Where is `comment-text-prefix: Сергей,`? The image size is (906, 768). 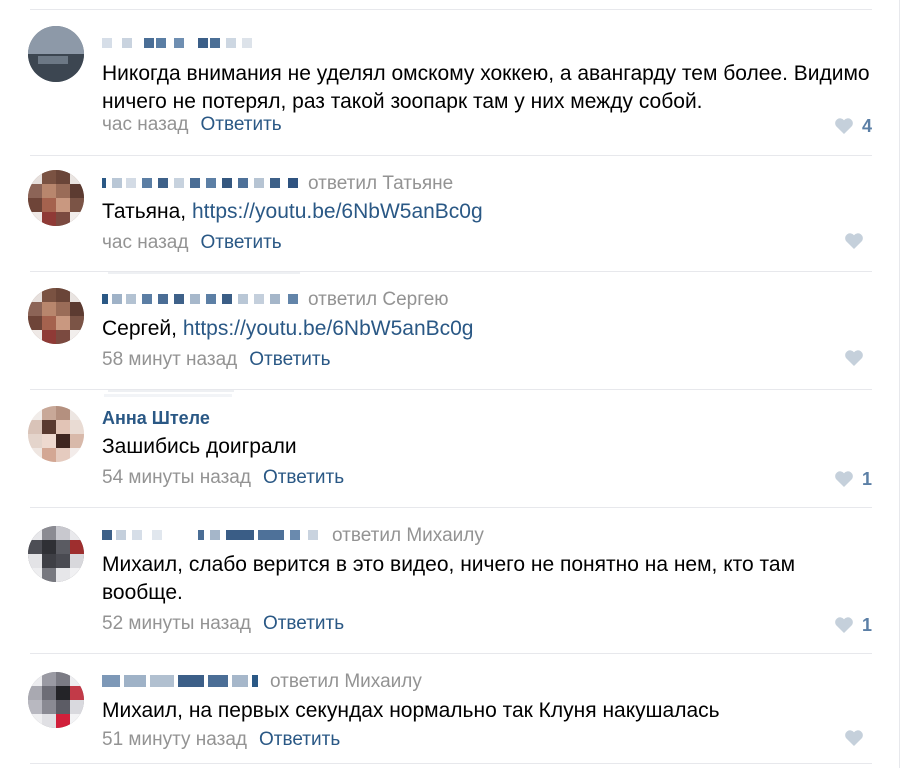
comment-text-prefix: Сергей, is located at coordinates (142, 328).